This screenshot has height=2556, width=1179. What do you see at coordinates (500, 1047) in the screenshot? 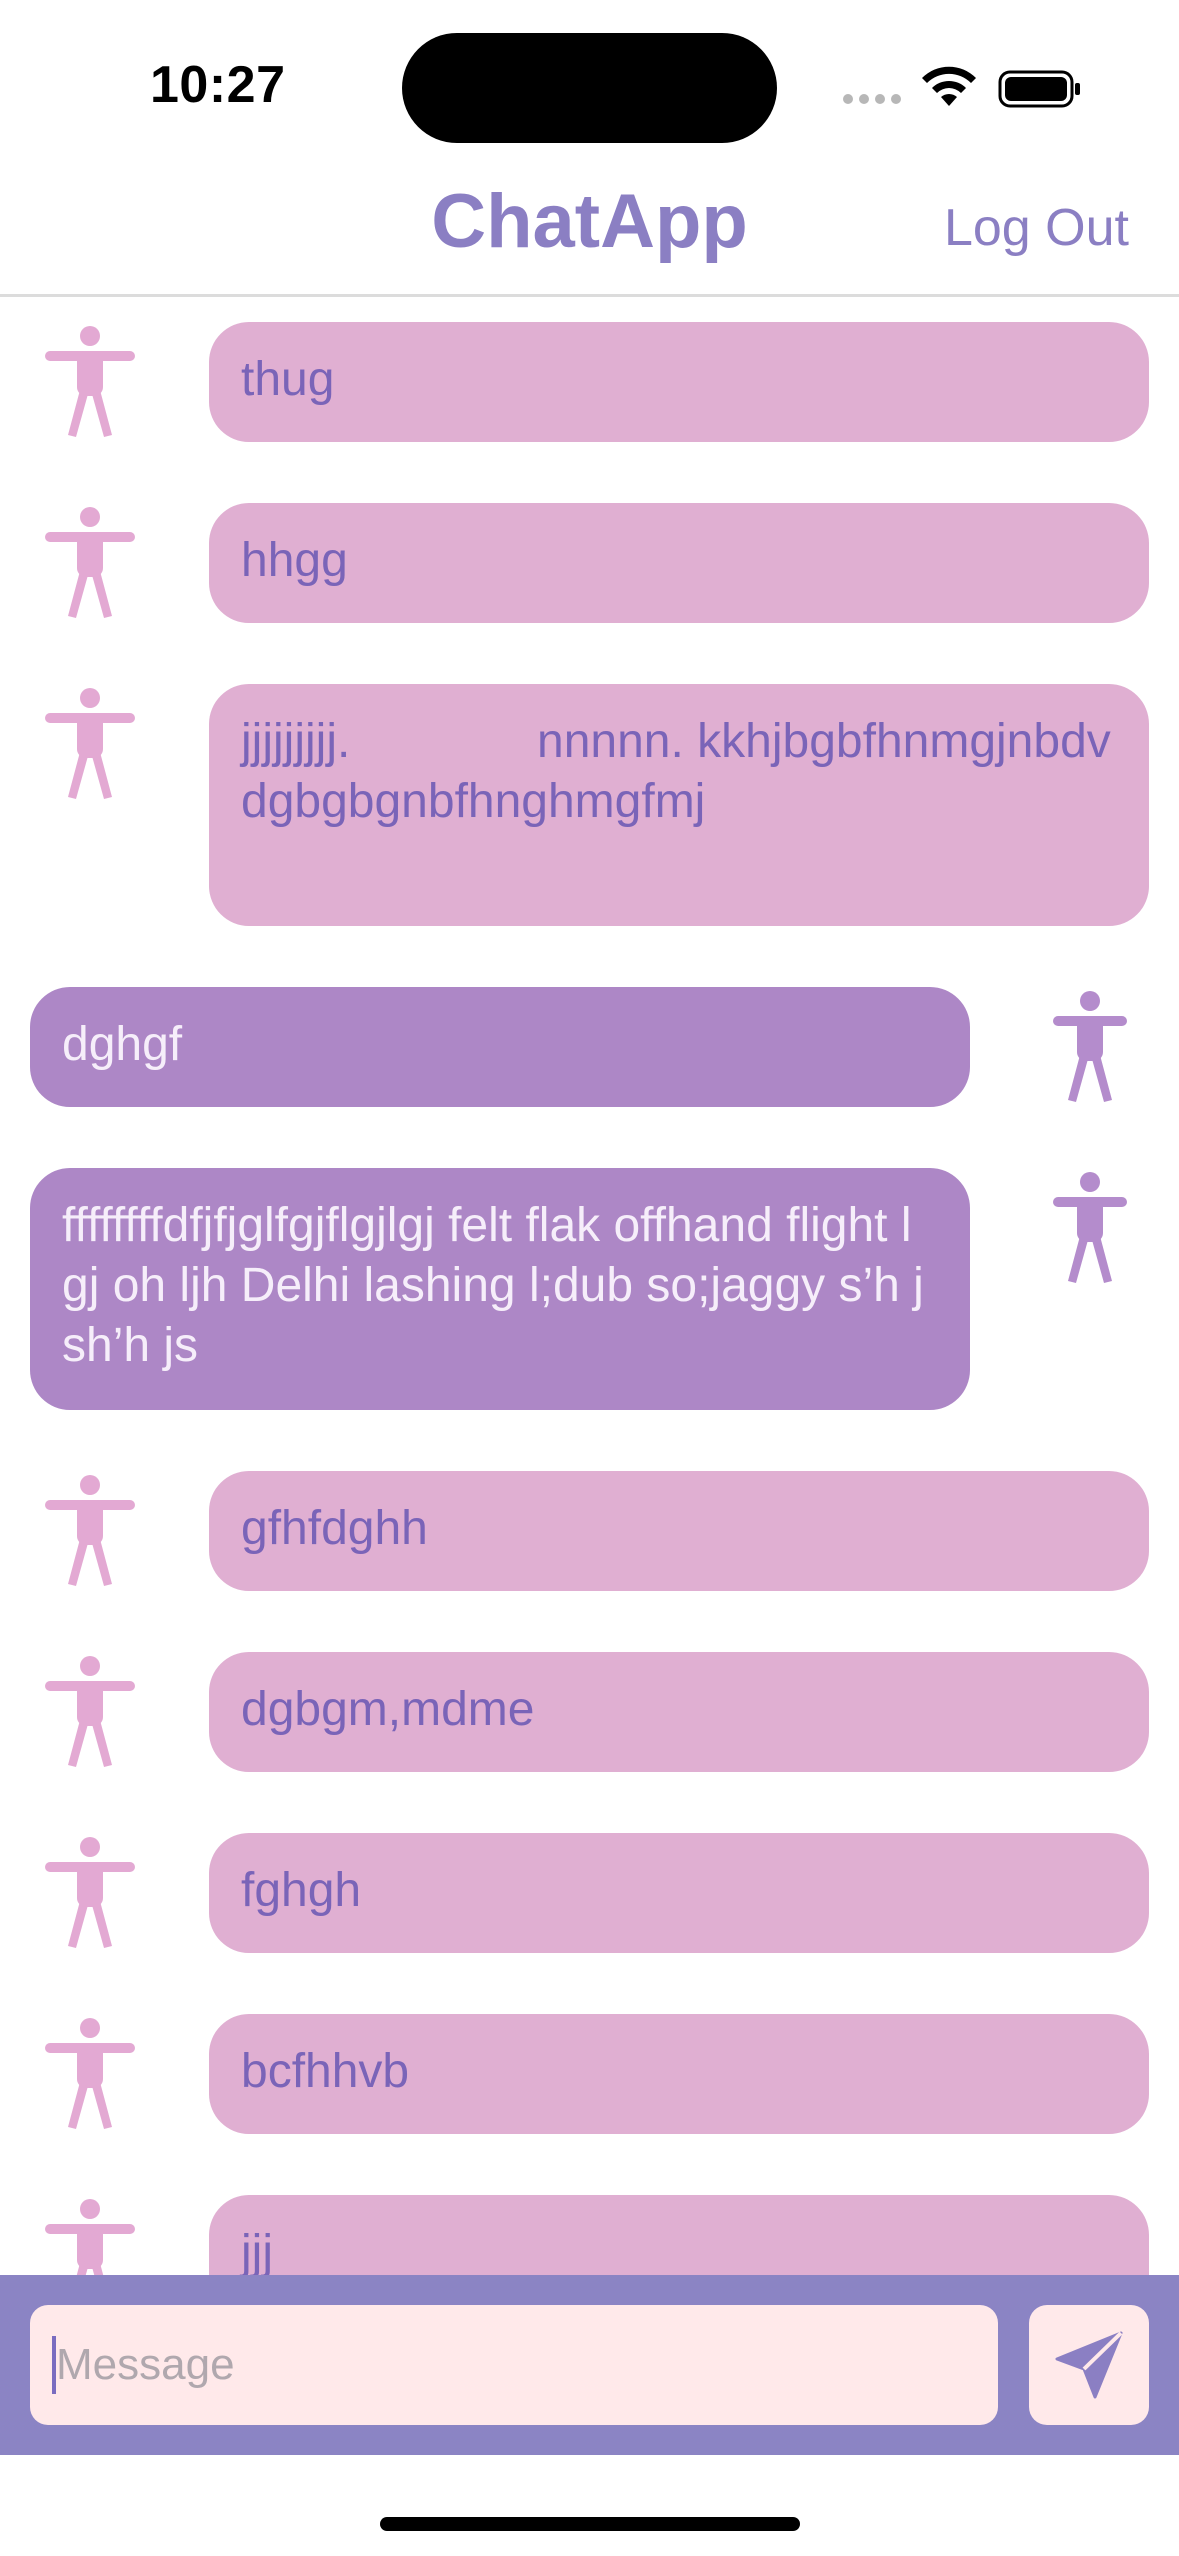
I see `message-bubble: dghgf` at bounding box center [500, 1047].